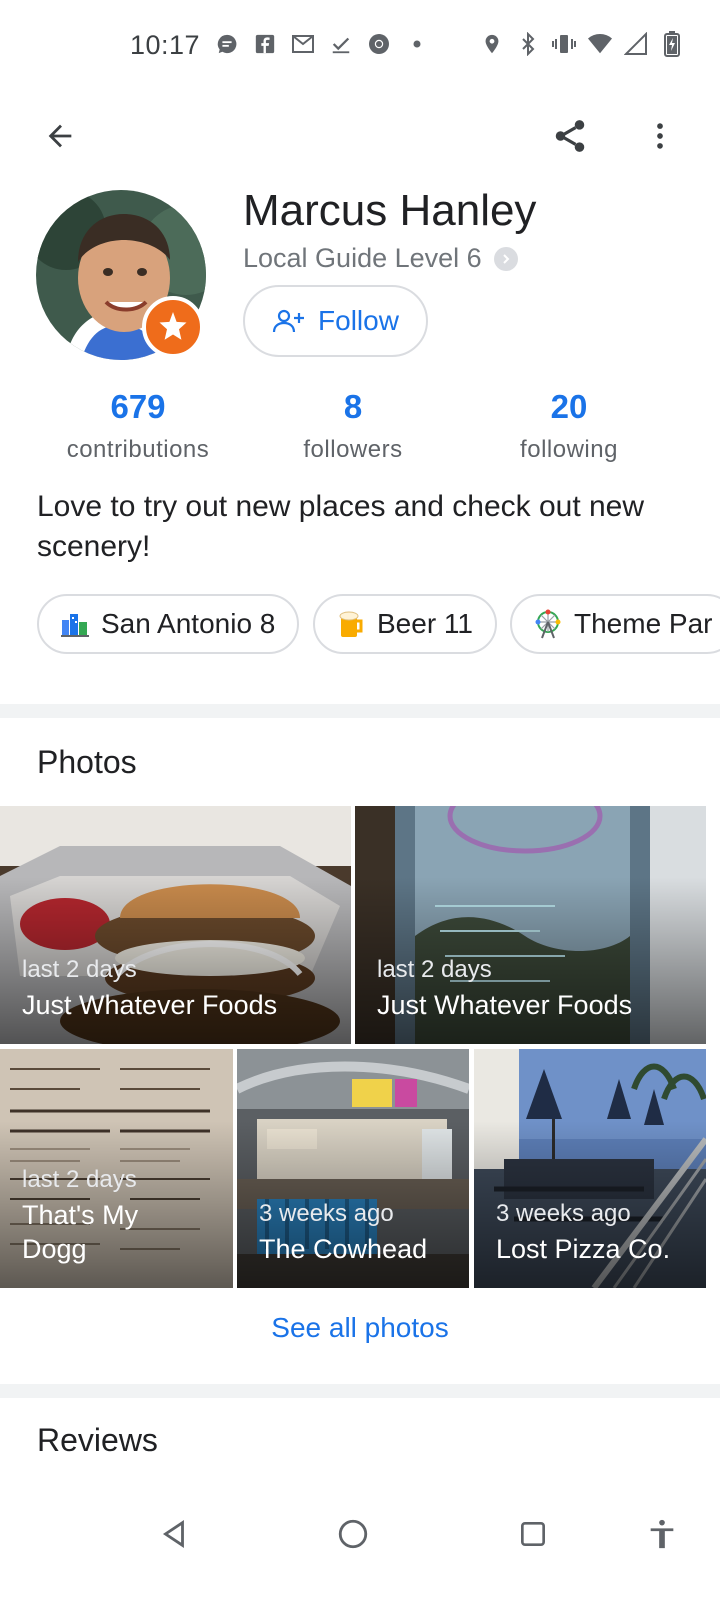 The height and width of the screenshot is (1600, 720). What do you see at coordinates (80, 1232) in the screenshot?
I see `photo-place: That's My Dogg` at bounding box center [80, 1232].